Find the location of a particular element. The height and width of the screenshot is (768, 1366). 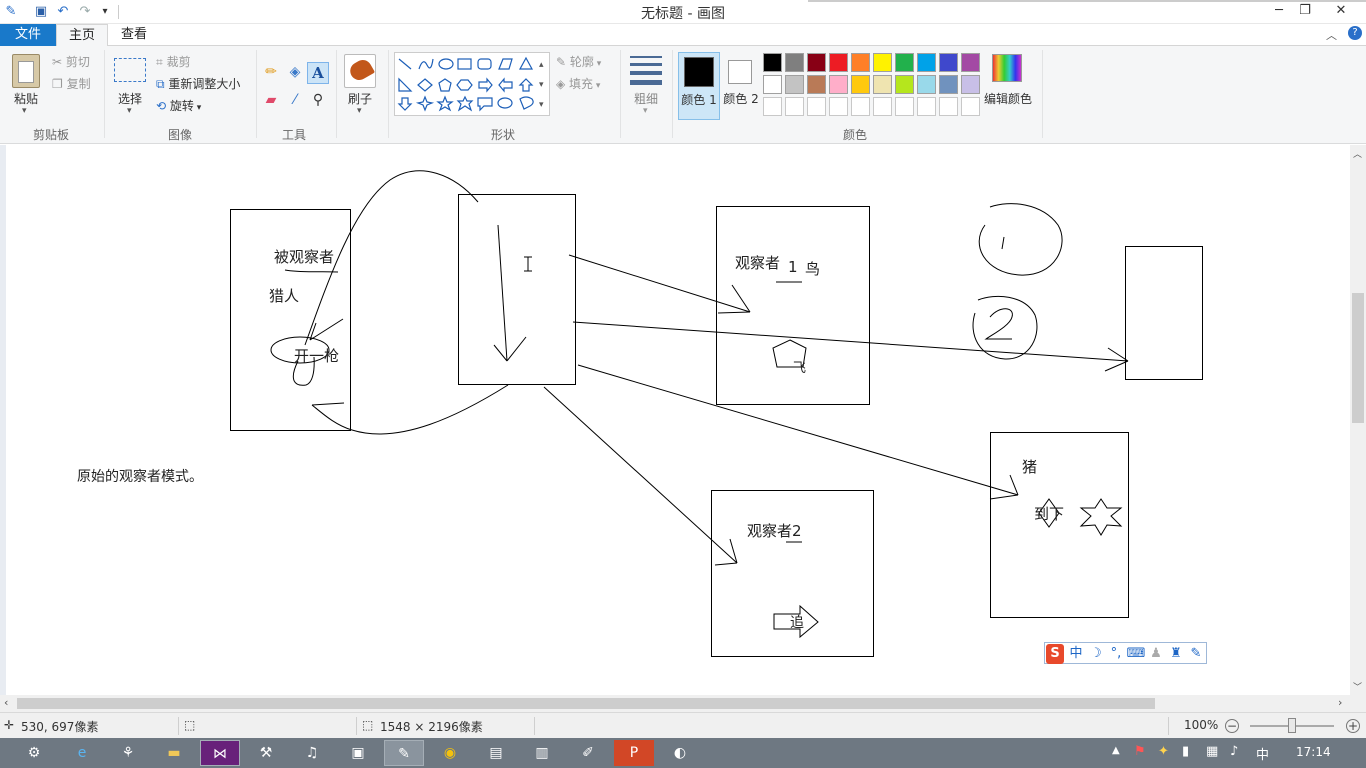

paint-app-icon: ✎ is located at coordinates (11, 12).